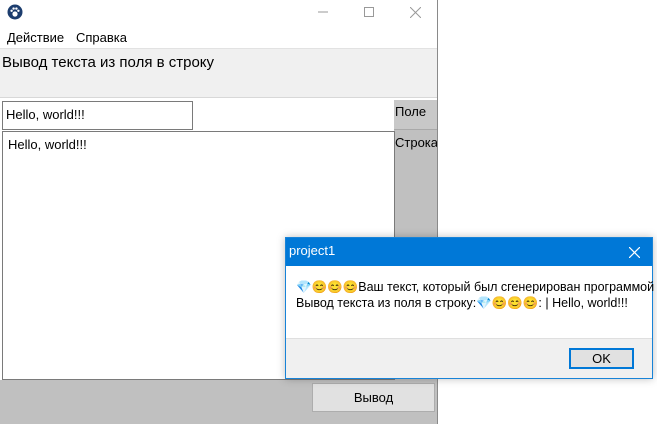 The image size is (657, 424). I want to click on text-input: Hello, world!!!, so click(97, 115).